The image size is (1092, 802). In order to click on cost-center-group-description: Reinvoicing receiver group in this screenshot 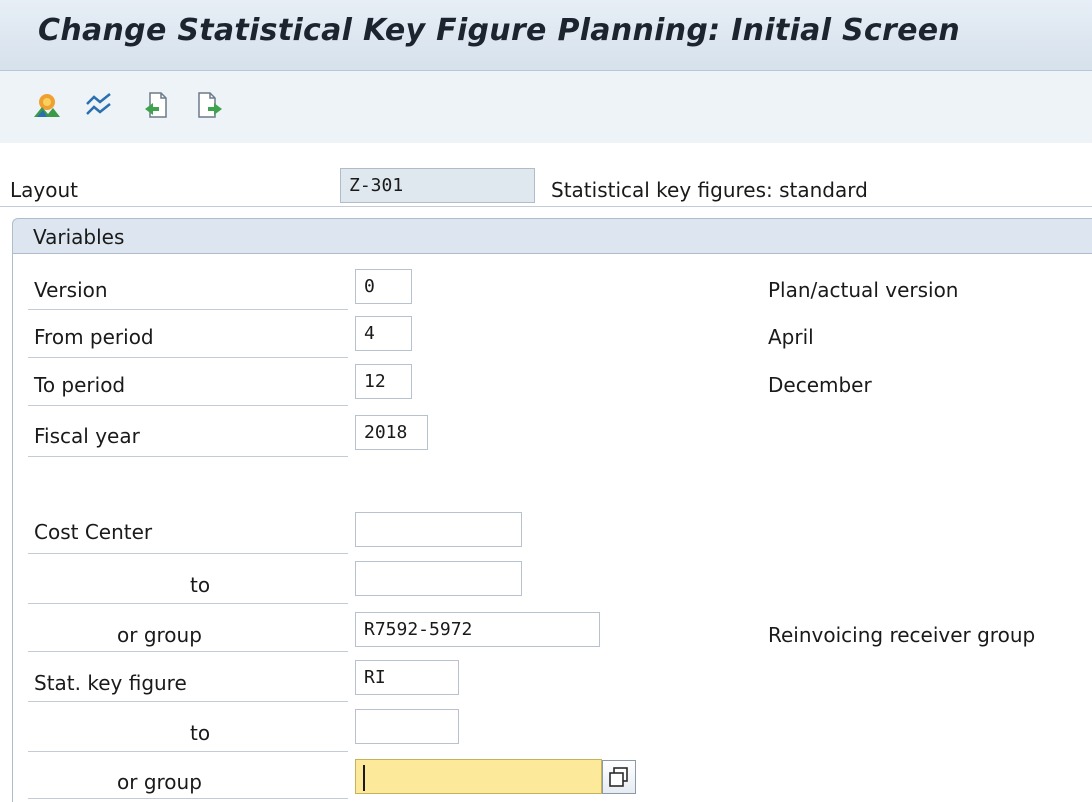, I will do `click(902, 635)`.